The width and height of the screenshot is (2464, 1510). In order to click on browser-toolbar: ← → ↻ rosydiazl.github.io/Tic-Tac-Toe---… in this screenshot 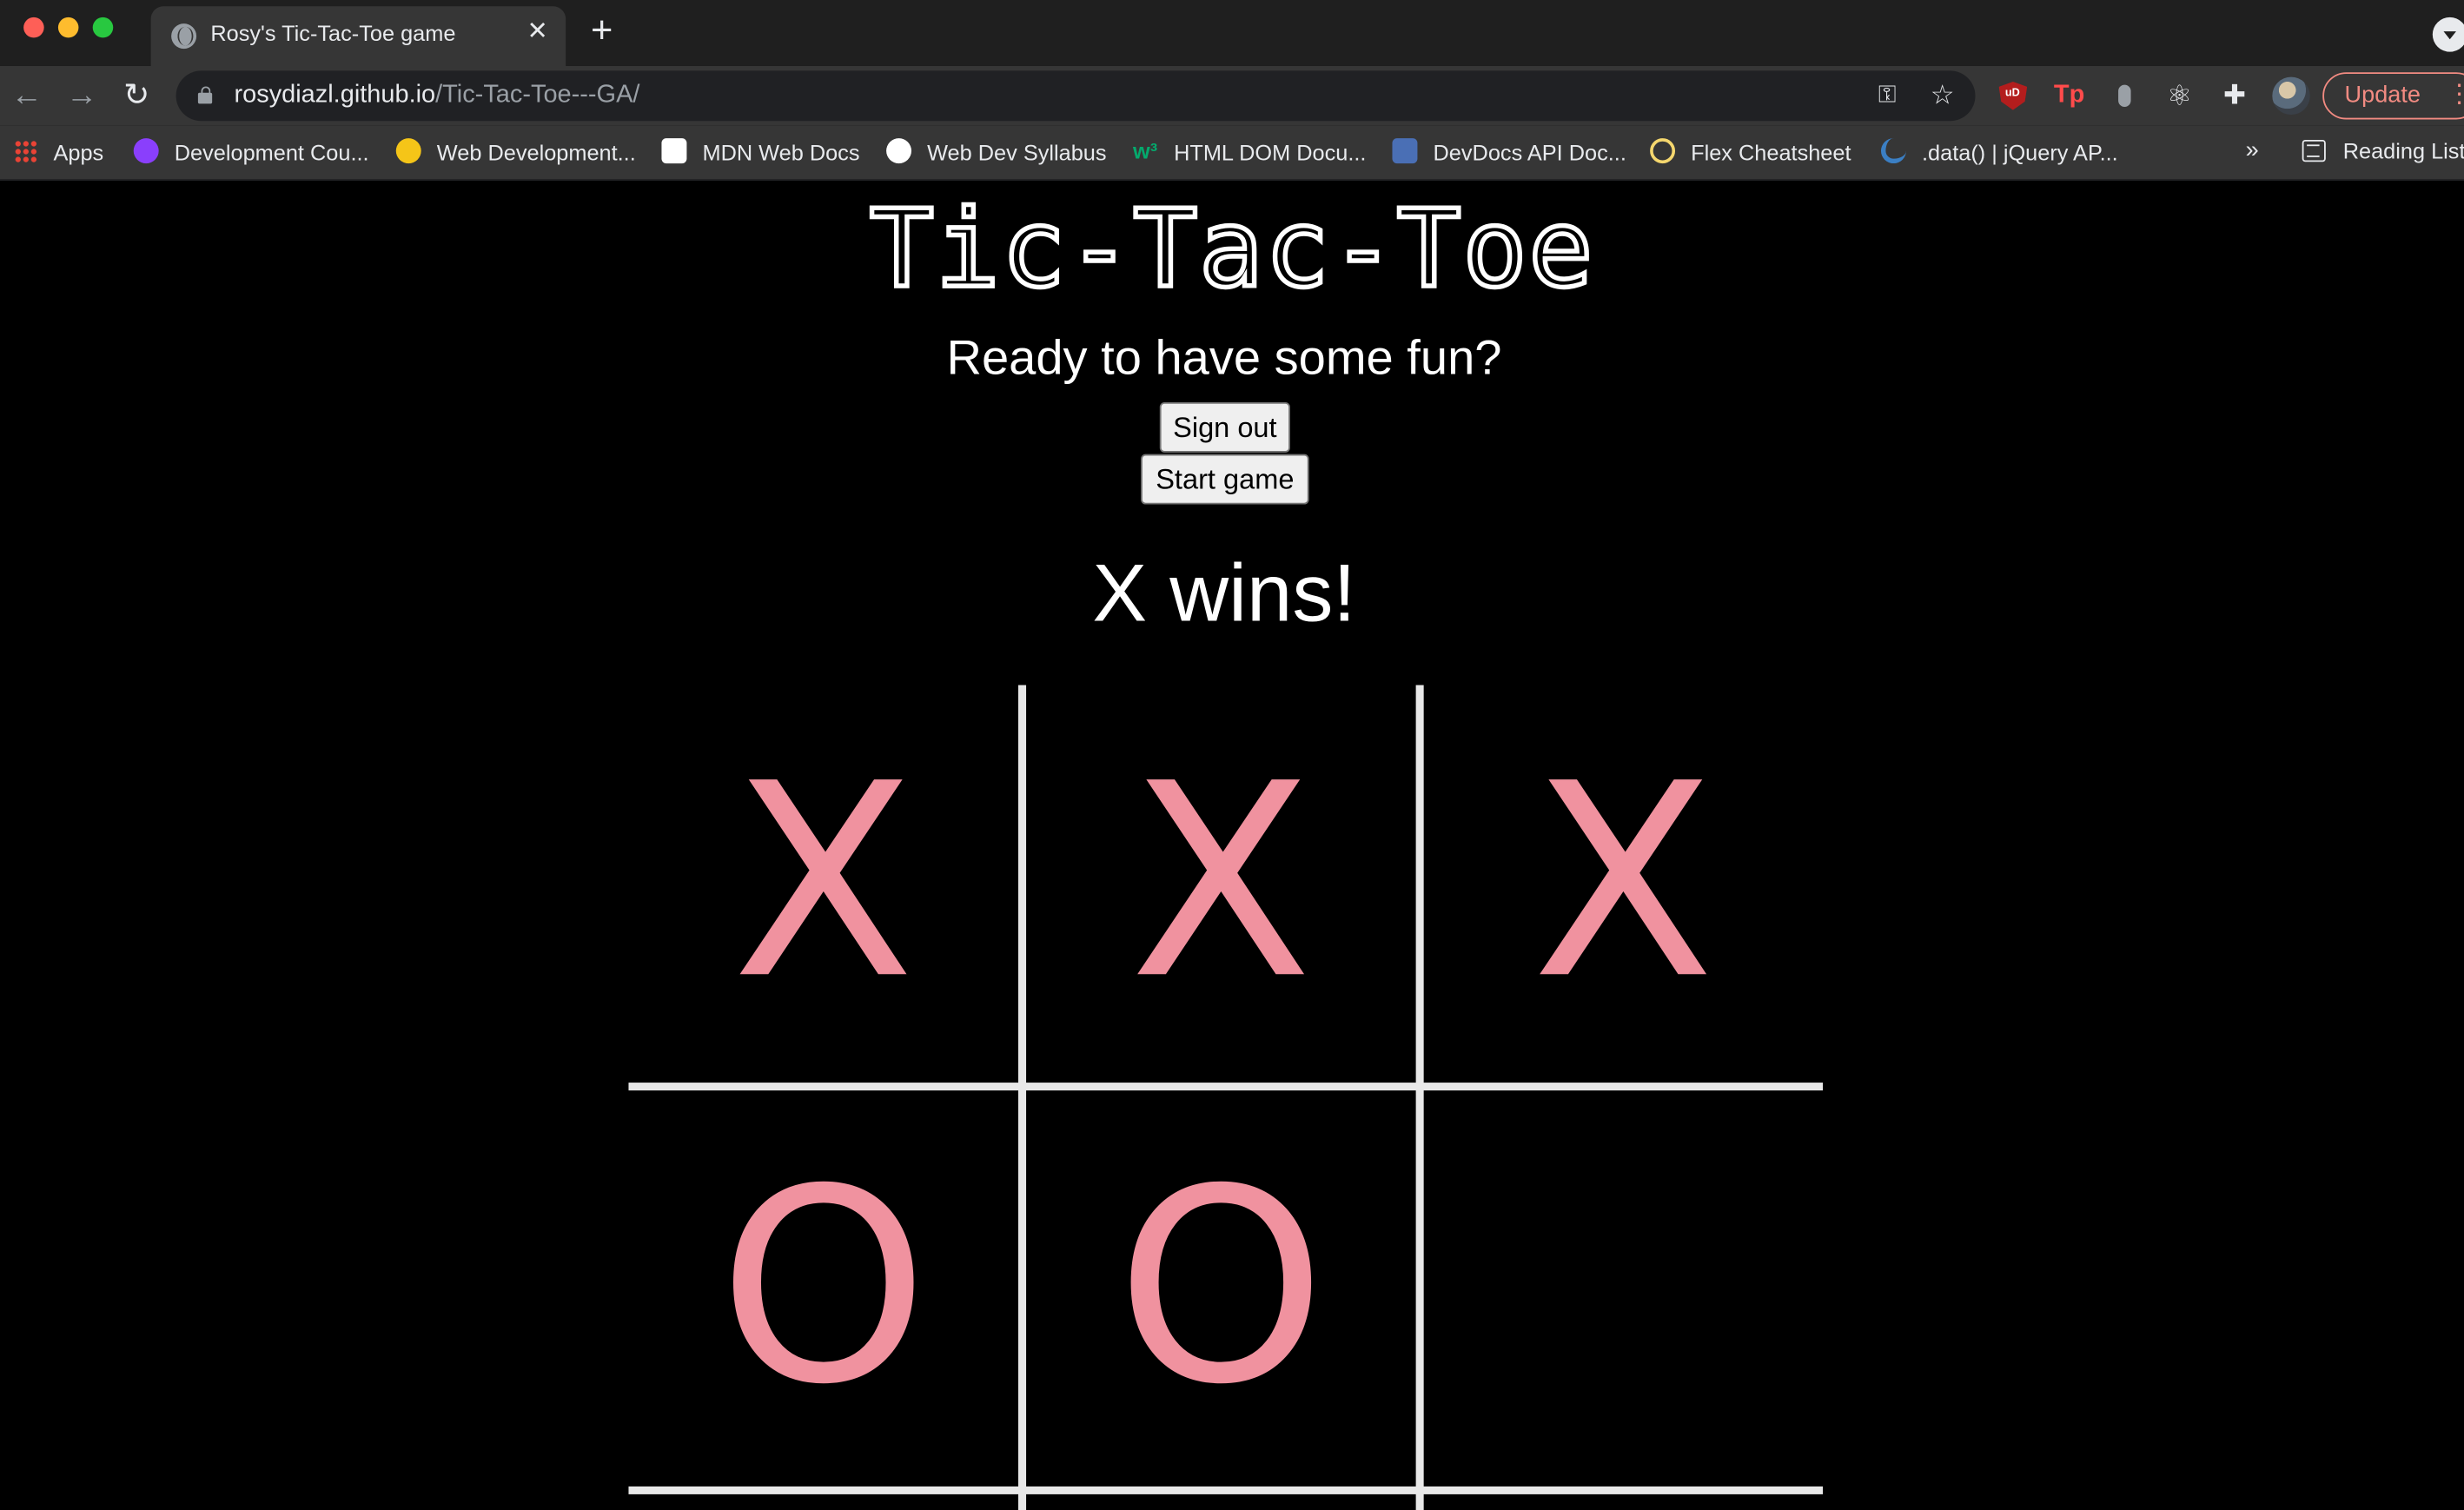, I will do `click(1232, 95)`.